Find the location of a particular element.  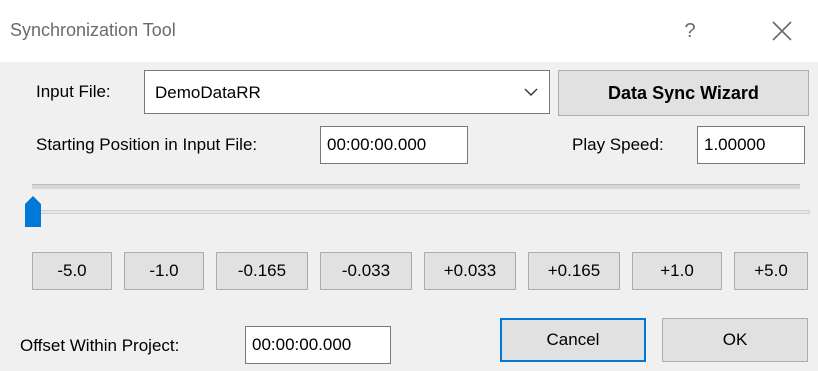

close-button is located at coordinates (782, 31).